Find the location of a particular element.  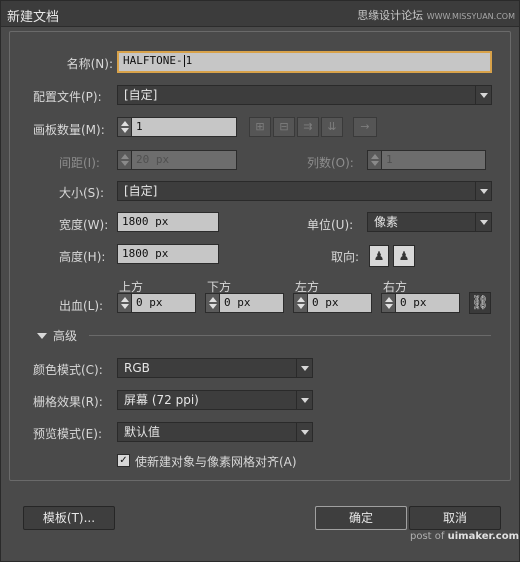

units-label: 单位(U): is located at coordinates (330, 225).